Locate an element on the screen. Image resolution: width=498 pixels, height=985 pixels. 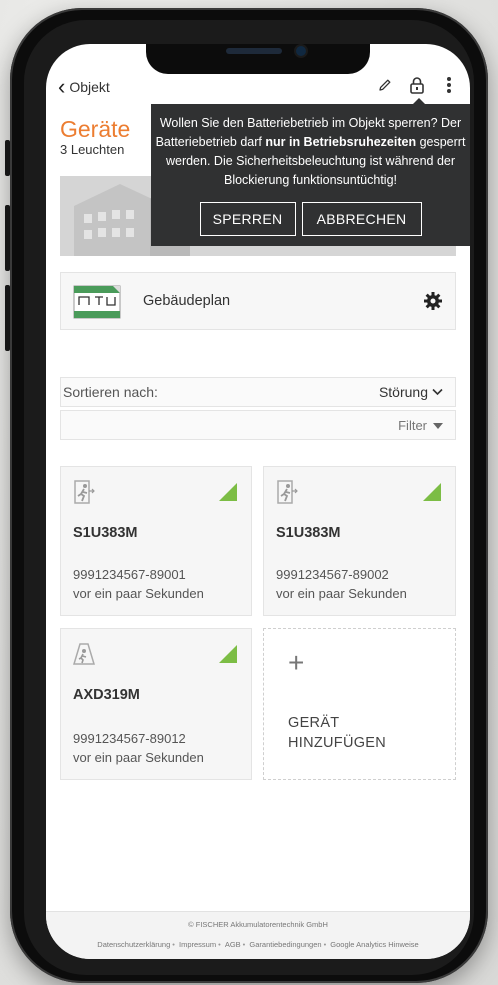
footer-link-privacy: Datenschutzerklärung is located at coordinates (133, 944).